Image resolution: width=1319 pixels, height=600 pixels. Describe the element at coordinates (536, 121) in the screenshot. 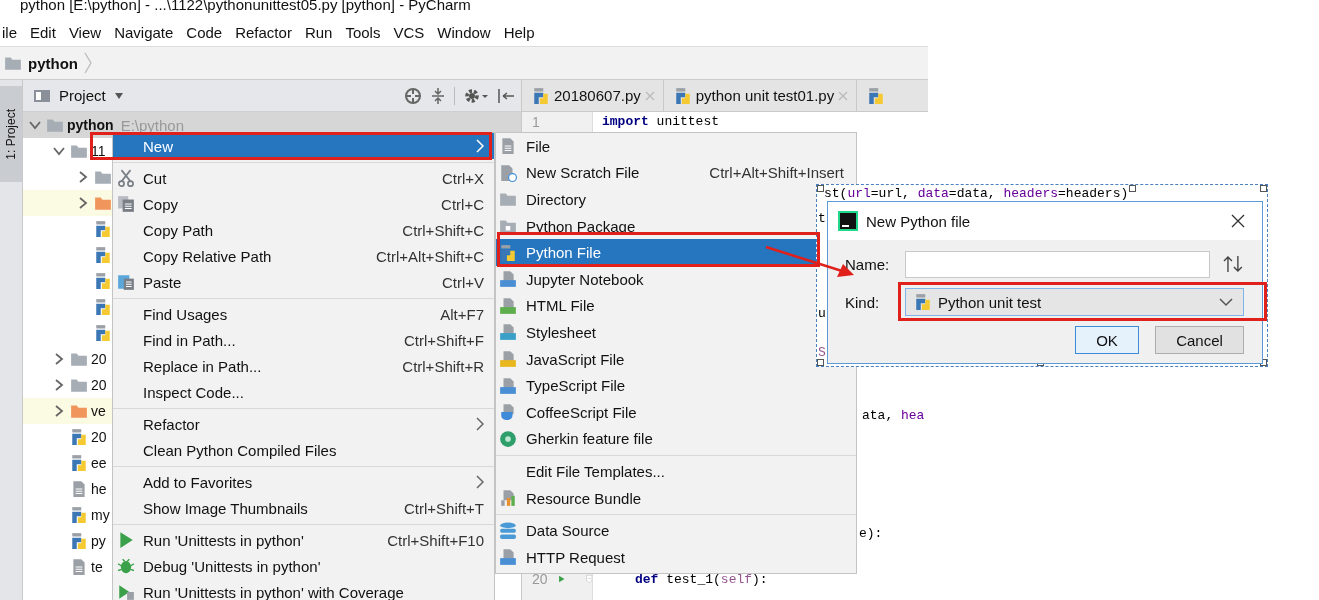

I see `line-number: 1` at that location.